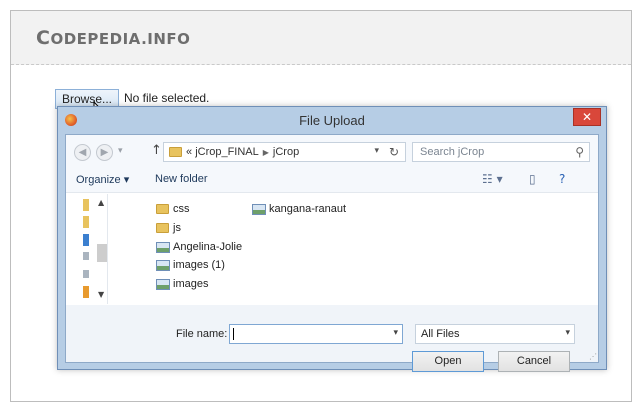 The height and width of the screenshot is (410, 640). What do you see at coordinates (43, 38) in the screenshot?
I see `site-title-initial: C` at bounding box center [43, 38].